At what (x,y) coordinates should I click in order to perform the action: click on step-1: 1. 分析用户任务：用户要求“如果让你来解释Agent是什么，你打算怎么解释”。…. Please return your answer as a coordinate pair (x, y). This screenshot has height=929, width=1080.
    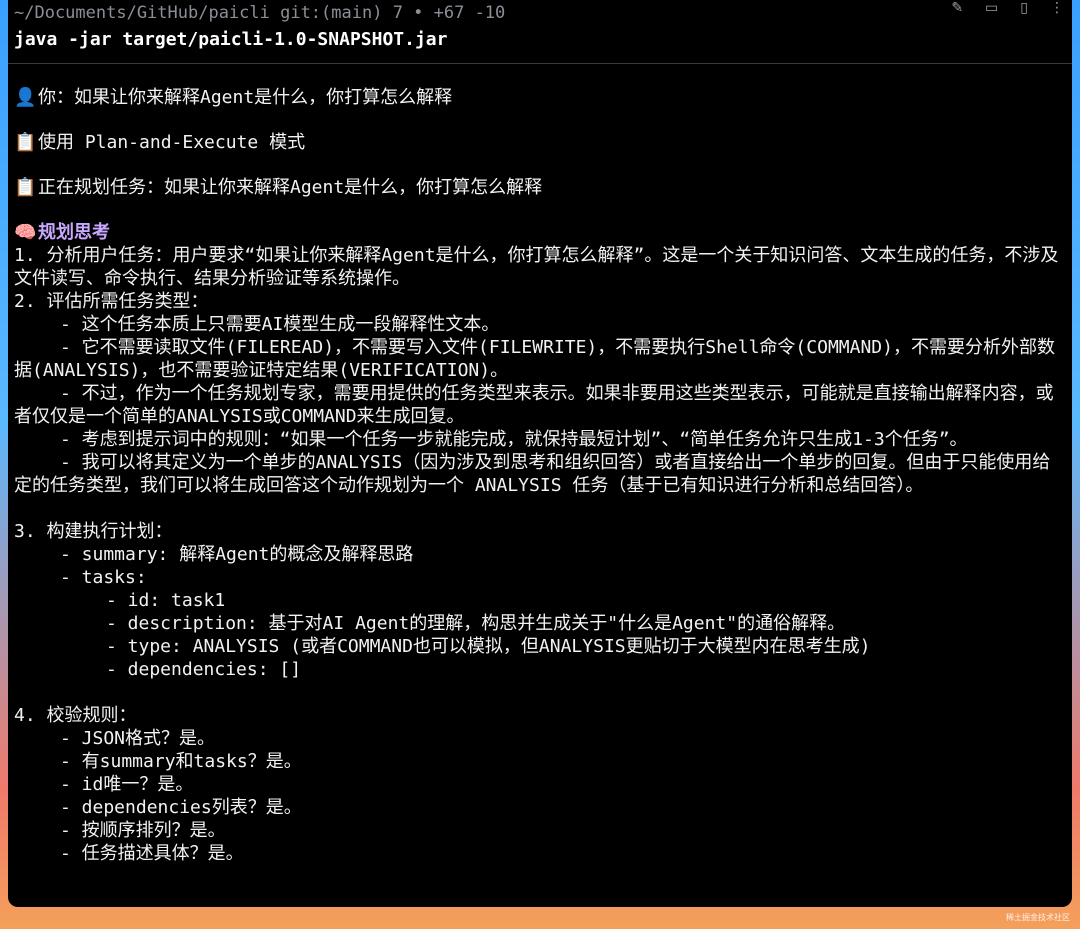
    Looking at the image, I should click on (536, 267).